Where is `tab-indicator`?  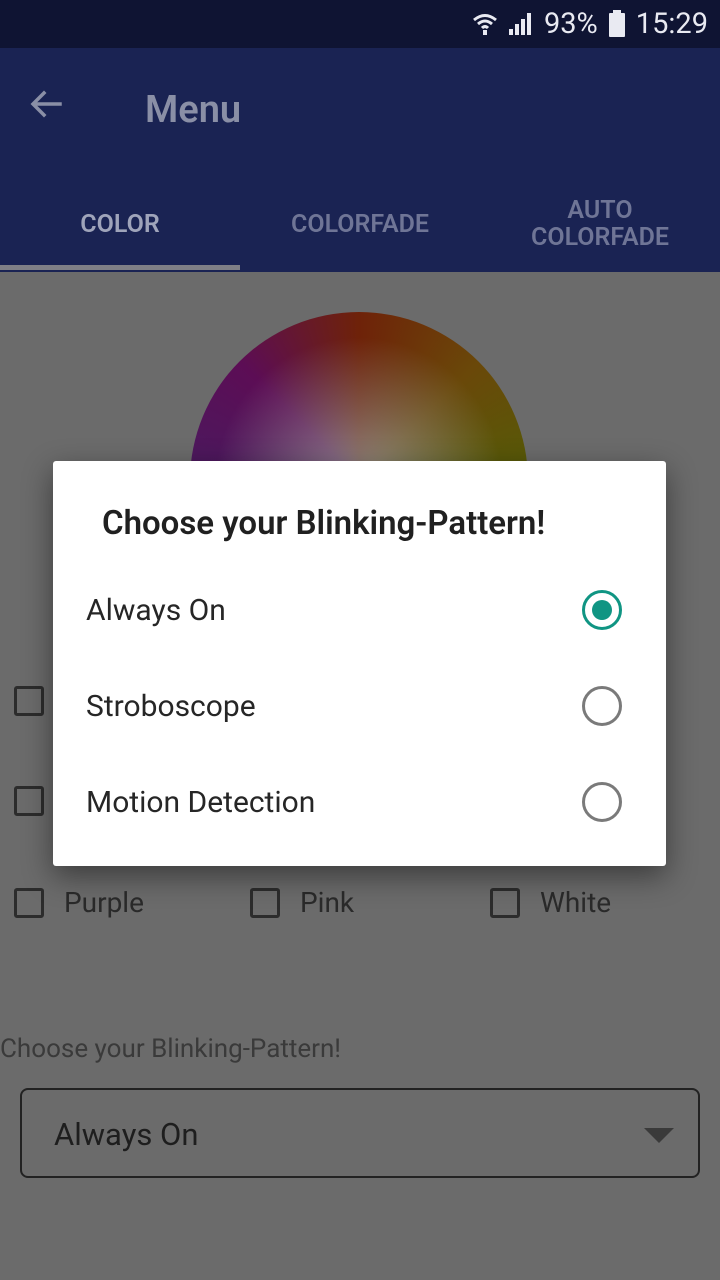
tab-indicator is located at coordinates (120, 267).